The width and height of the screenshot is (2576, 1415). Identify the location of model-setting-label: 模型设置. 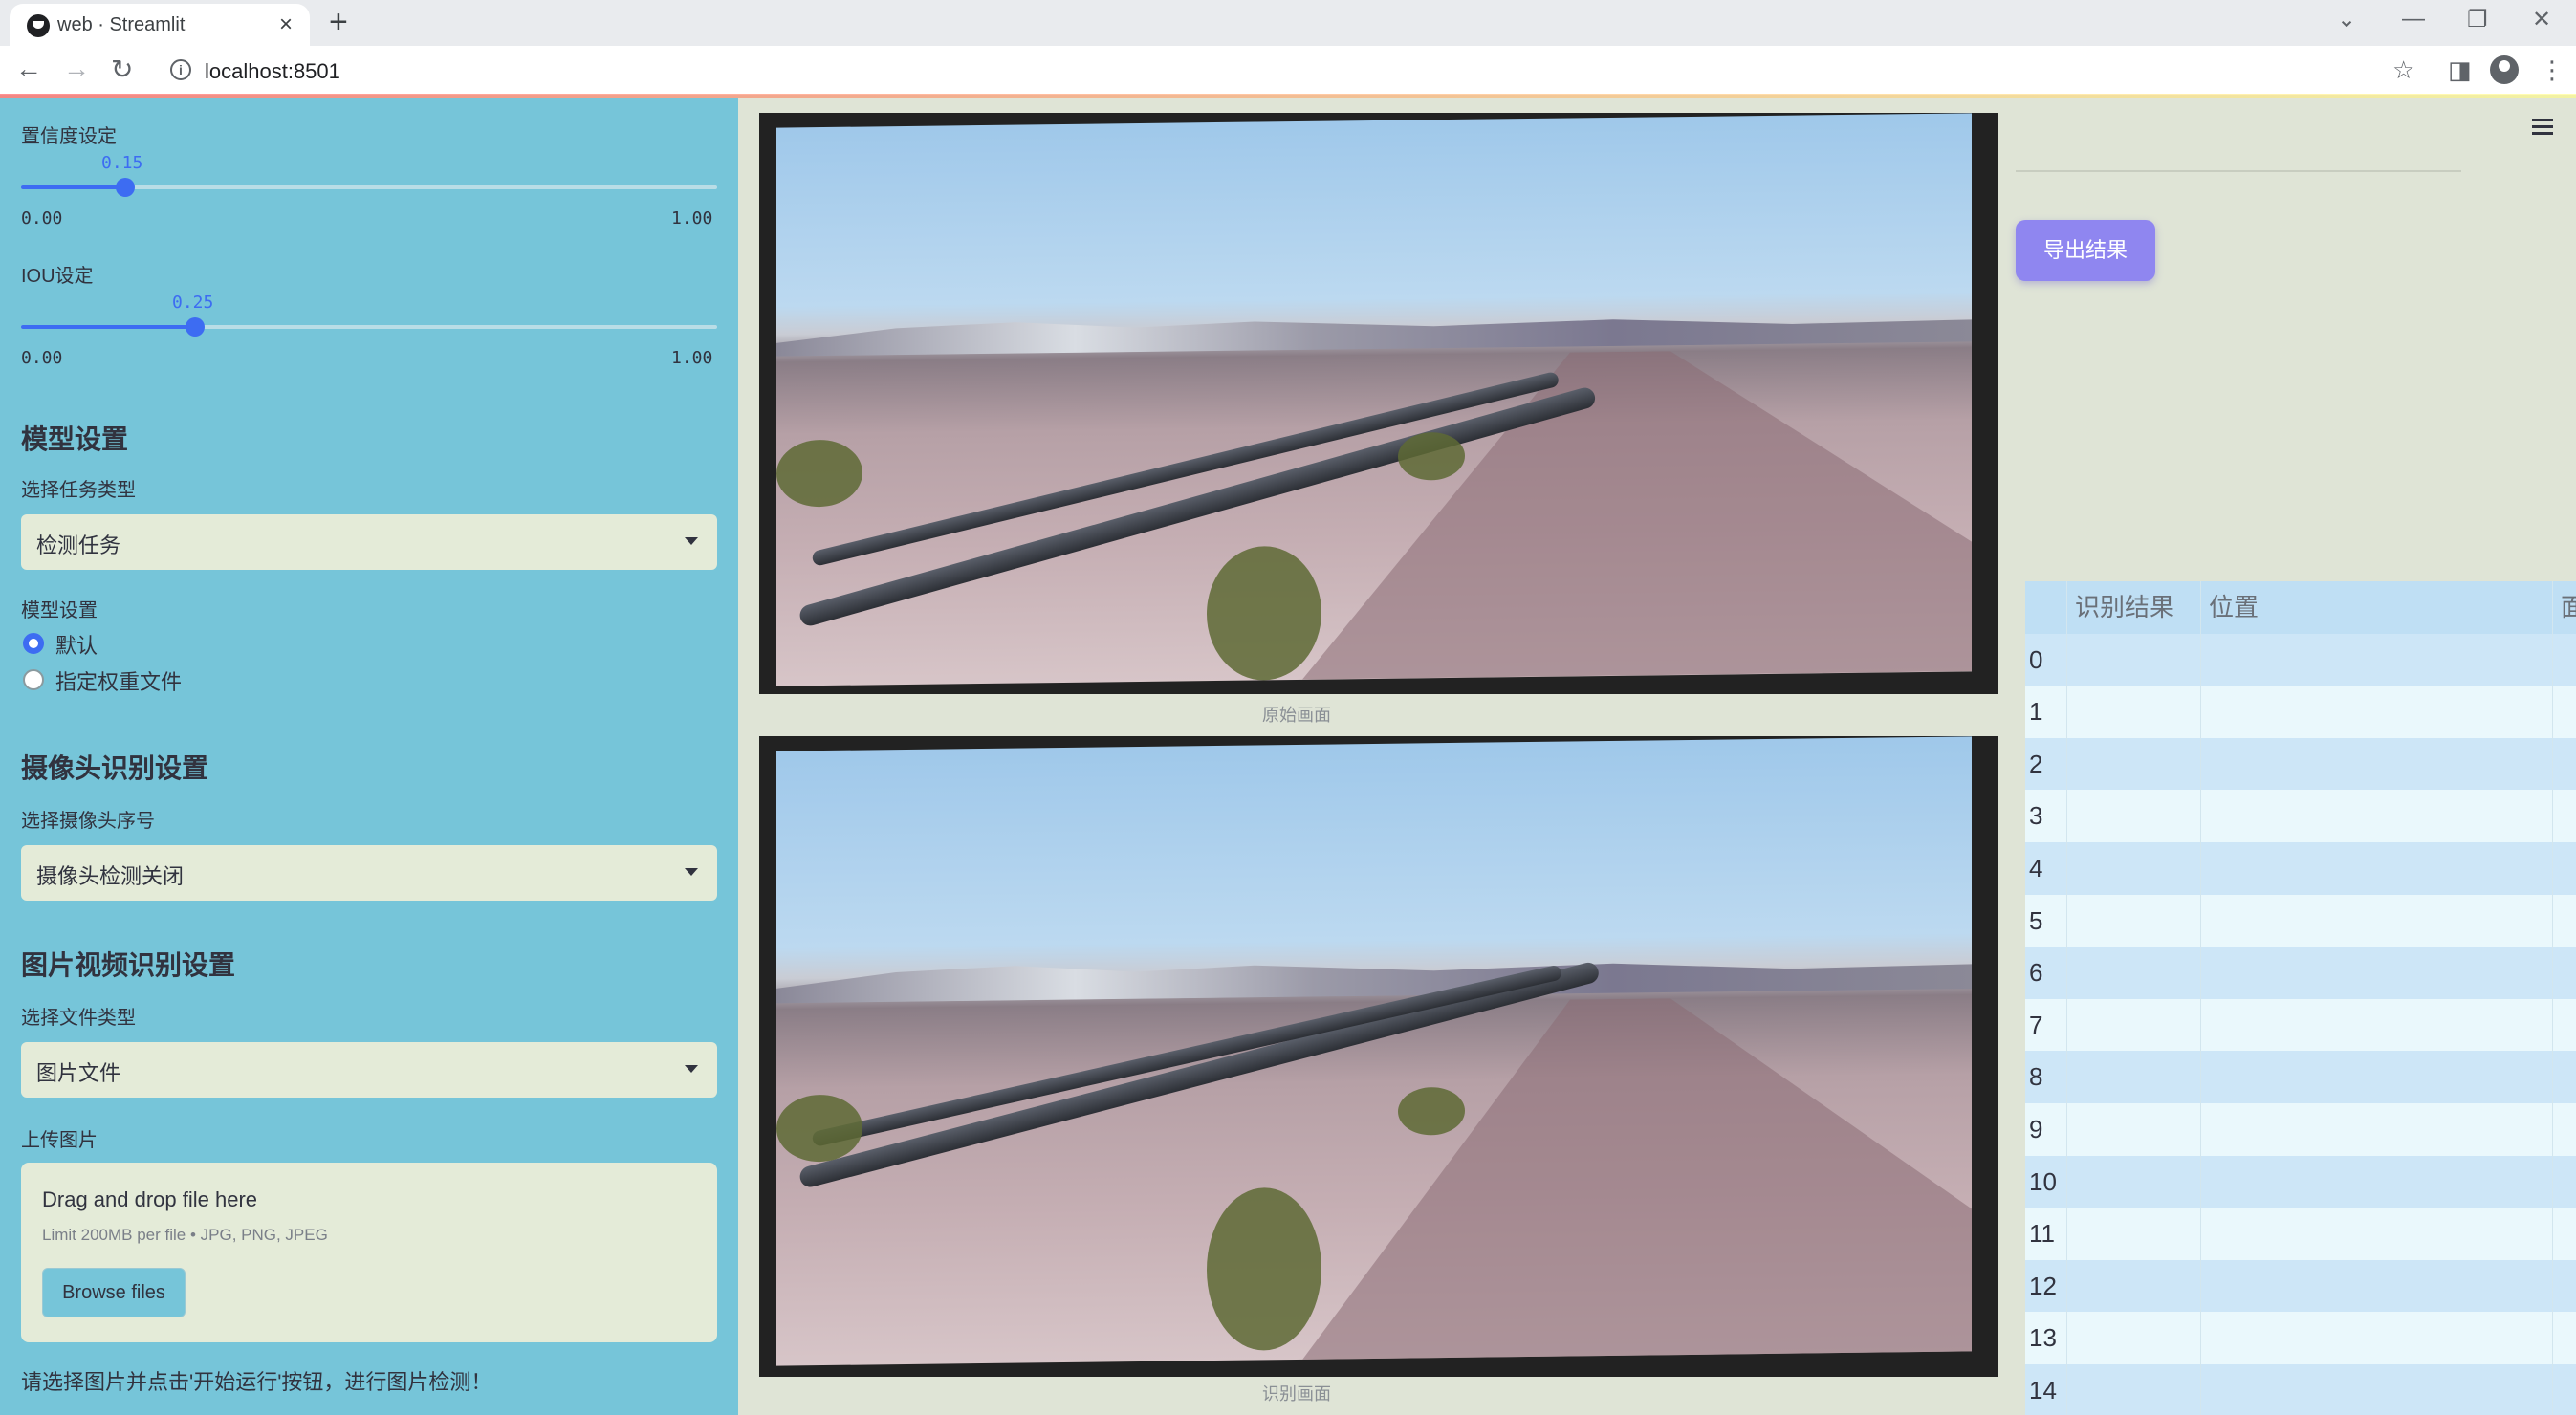
(59, 610).